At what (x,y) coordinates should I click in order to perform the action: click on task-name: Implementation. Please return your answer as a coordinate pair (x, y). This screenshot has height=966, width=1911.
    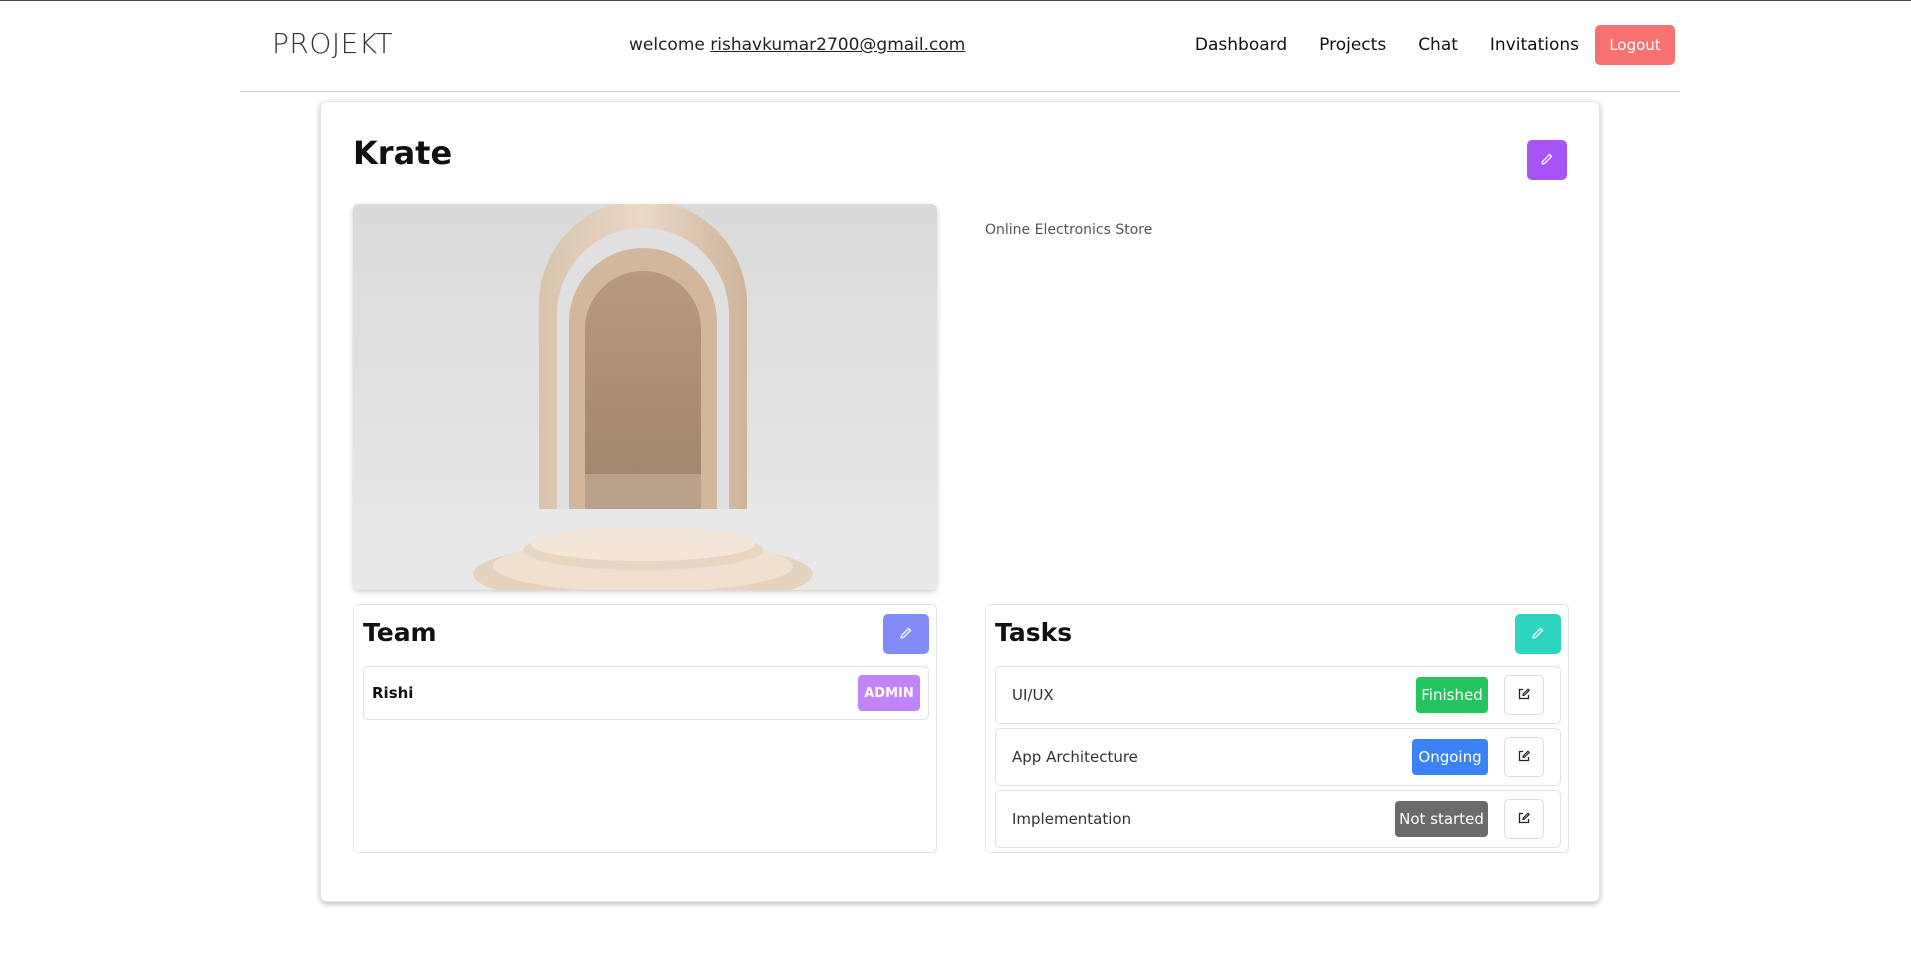
    Looking at the image, I should click on (1072, 819).